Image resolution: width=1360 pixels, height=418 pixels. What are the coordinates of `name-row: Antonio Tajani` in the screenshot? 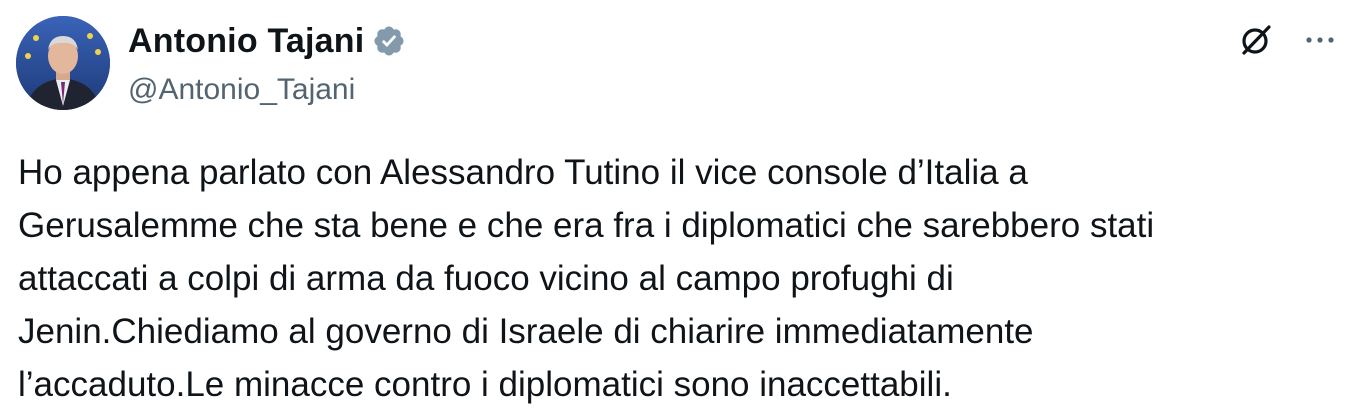 It's located at (267, 41).